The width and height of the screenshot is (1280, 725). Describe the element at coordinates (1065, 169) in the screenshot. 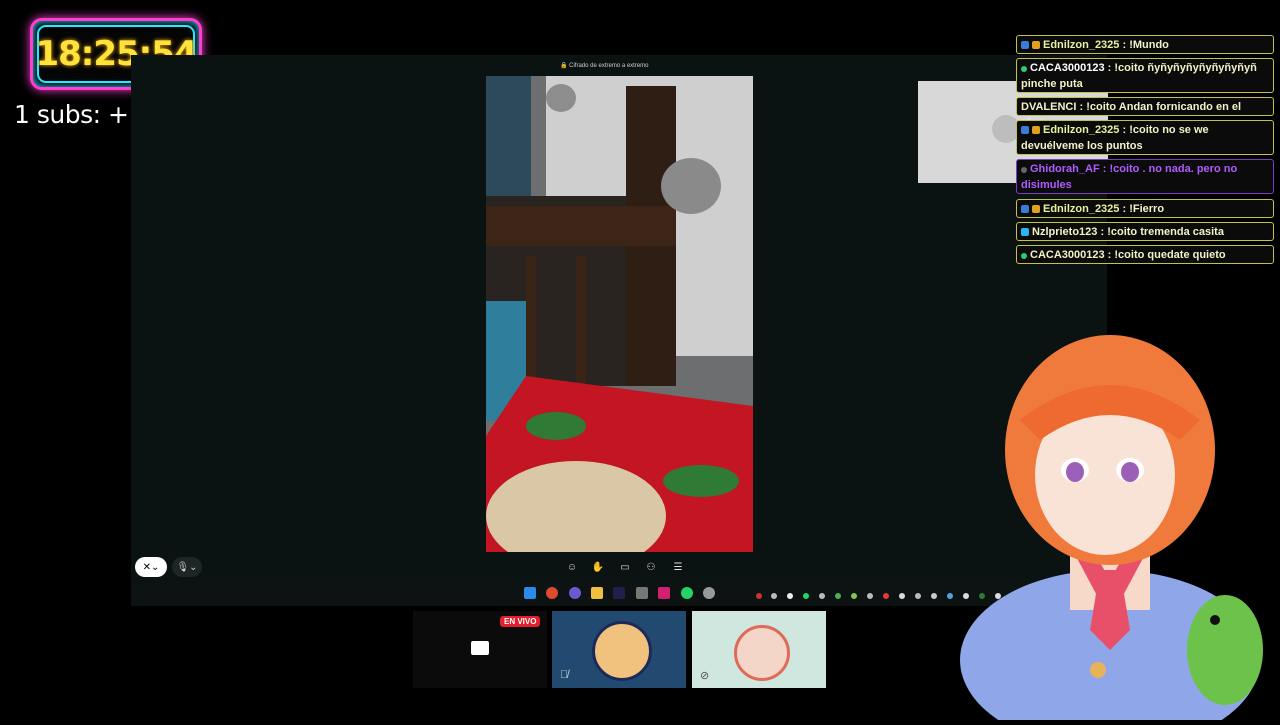

I see `chat-username: Ghidorah_AF` at that location.